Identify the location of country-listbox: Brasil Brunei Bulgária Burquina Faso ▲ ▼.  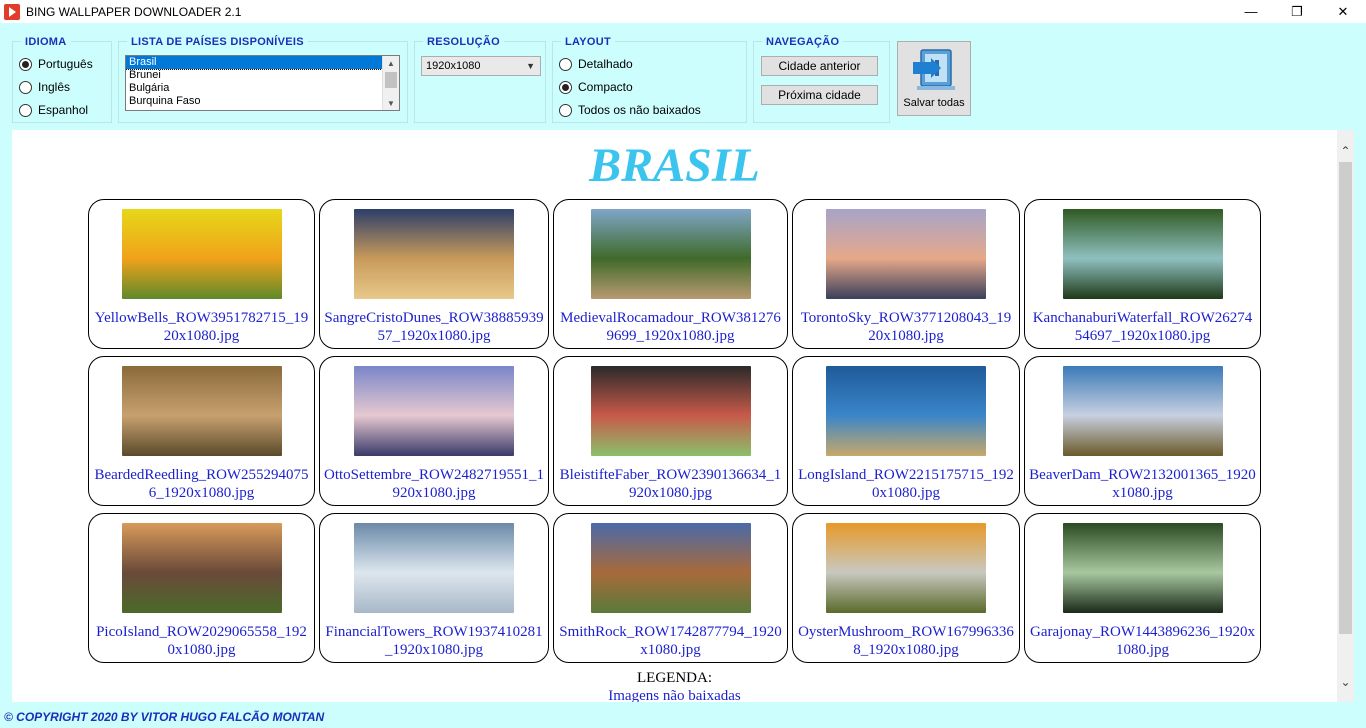
(262, 83).